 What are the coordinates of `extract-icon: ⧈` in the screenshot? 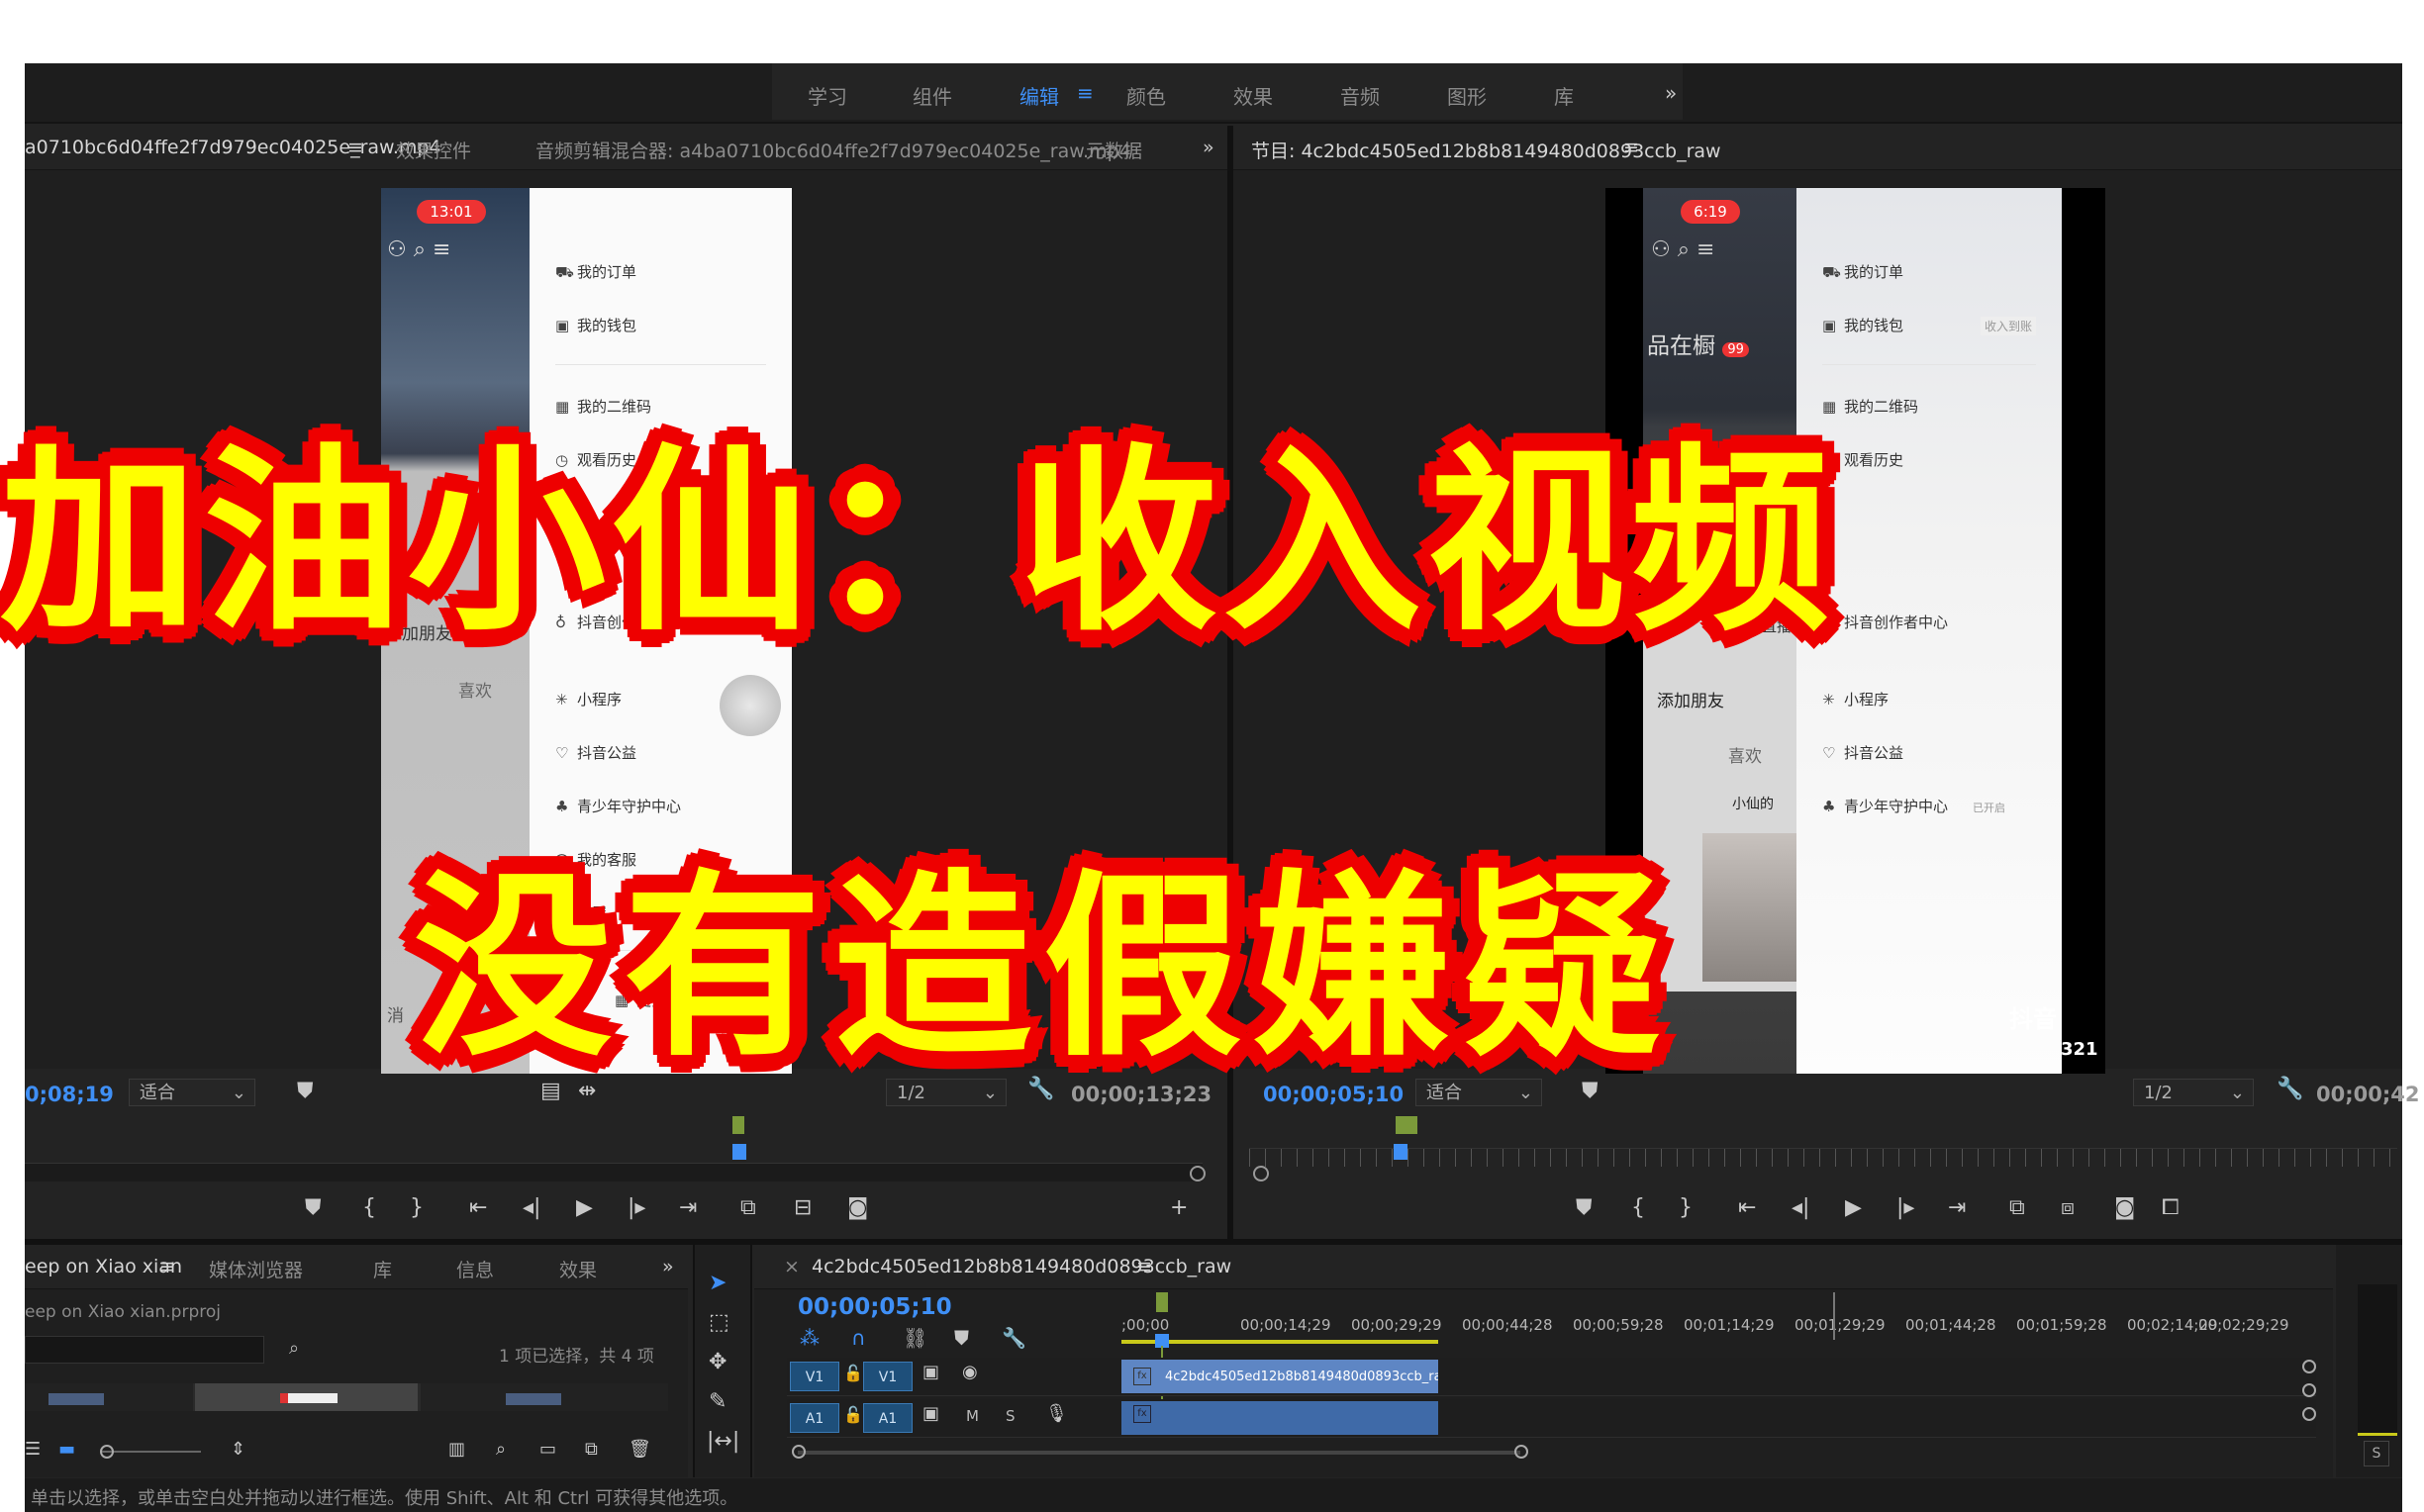 It's located at (2068, 1207).